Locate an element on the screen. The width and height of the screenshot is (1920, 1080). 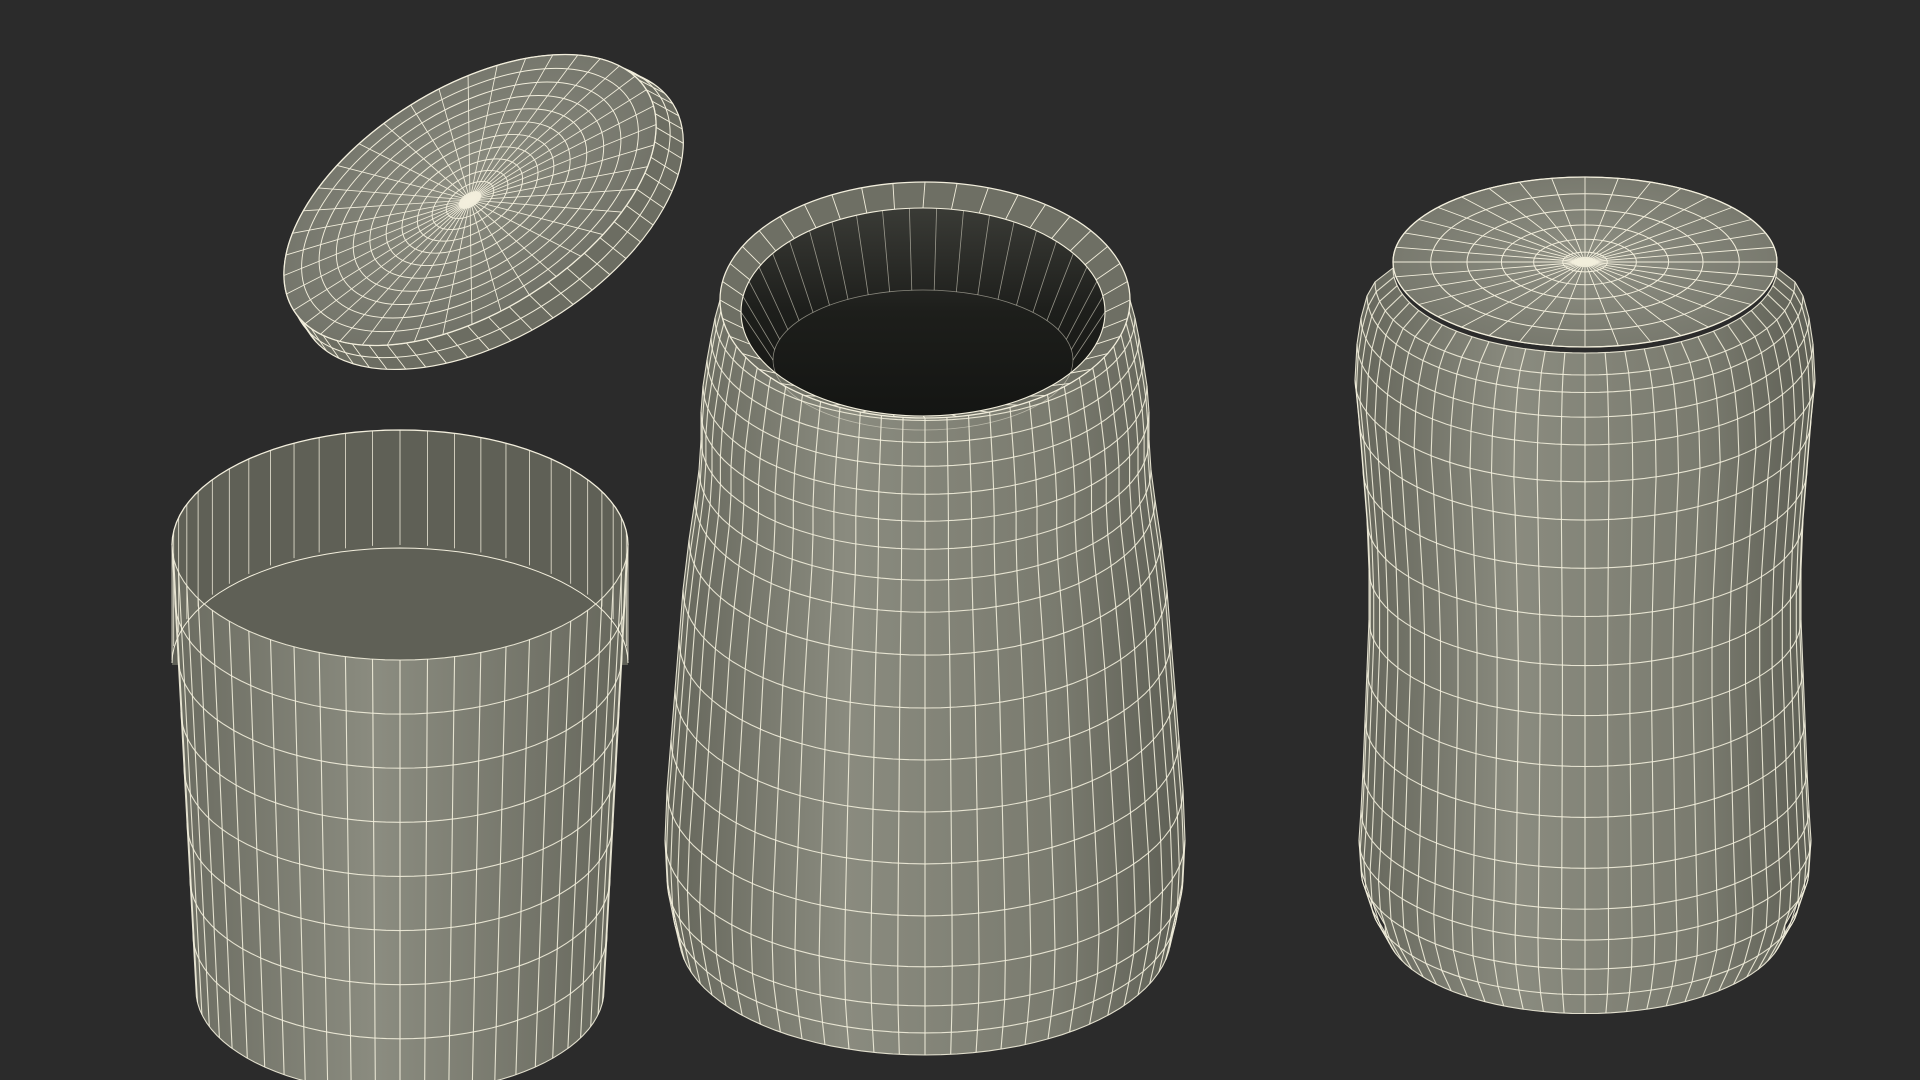
label-sleeve is located at coordinates (400, 754).